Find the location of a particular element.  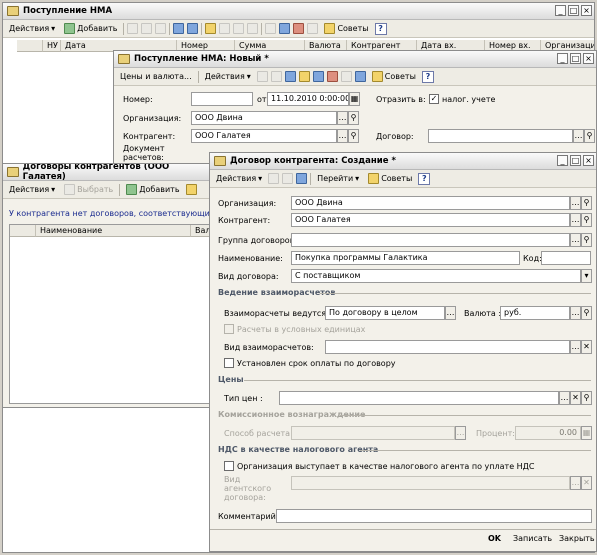

save-button: Записать is located at coordinates (532, 538).